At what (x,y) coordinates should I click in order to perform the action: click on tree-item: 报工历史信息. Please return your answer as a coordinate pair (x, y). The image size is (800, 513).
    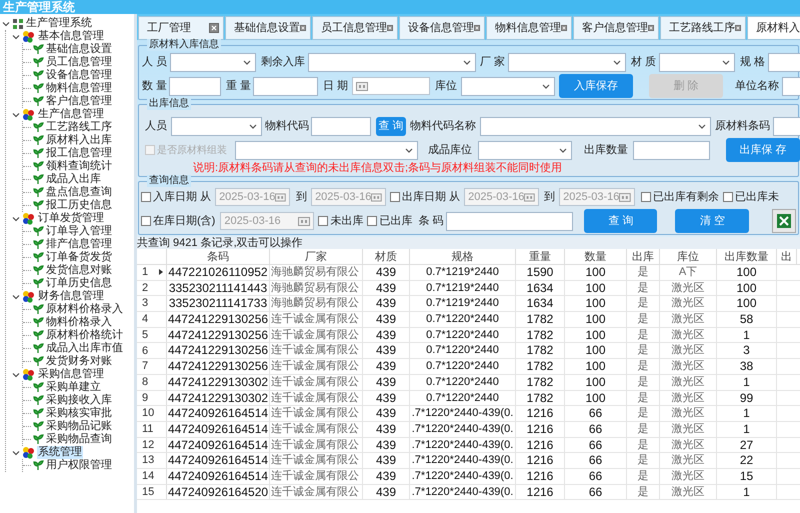
    Looking at the image, I should click on (79, 205).